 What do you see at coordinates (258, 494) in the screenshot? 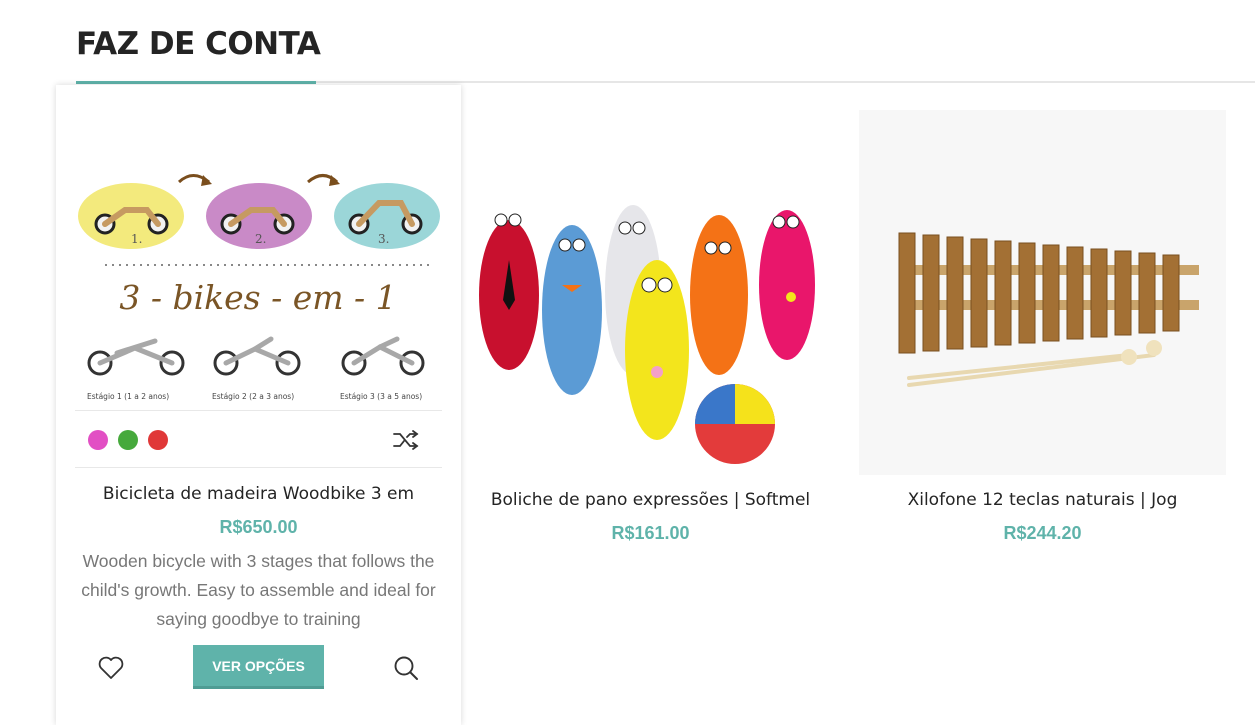
I see `product-name-woodbike: Bicicleta de madeira Woodbike 3 em` at bounding box center [258, 494].